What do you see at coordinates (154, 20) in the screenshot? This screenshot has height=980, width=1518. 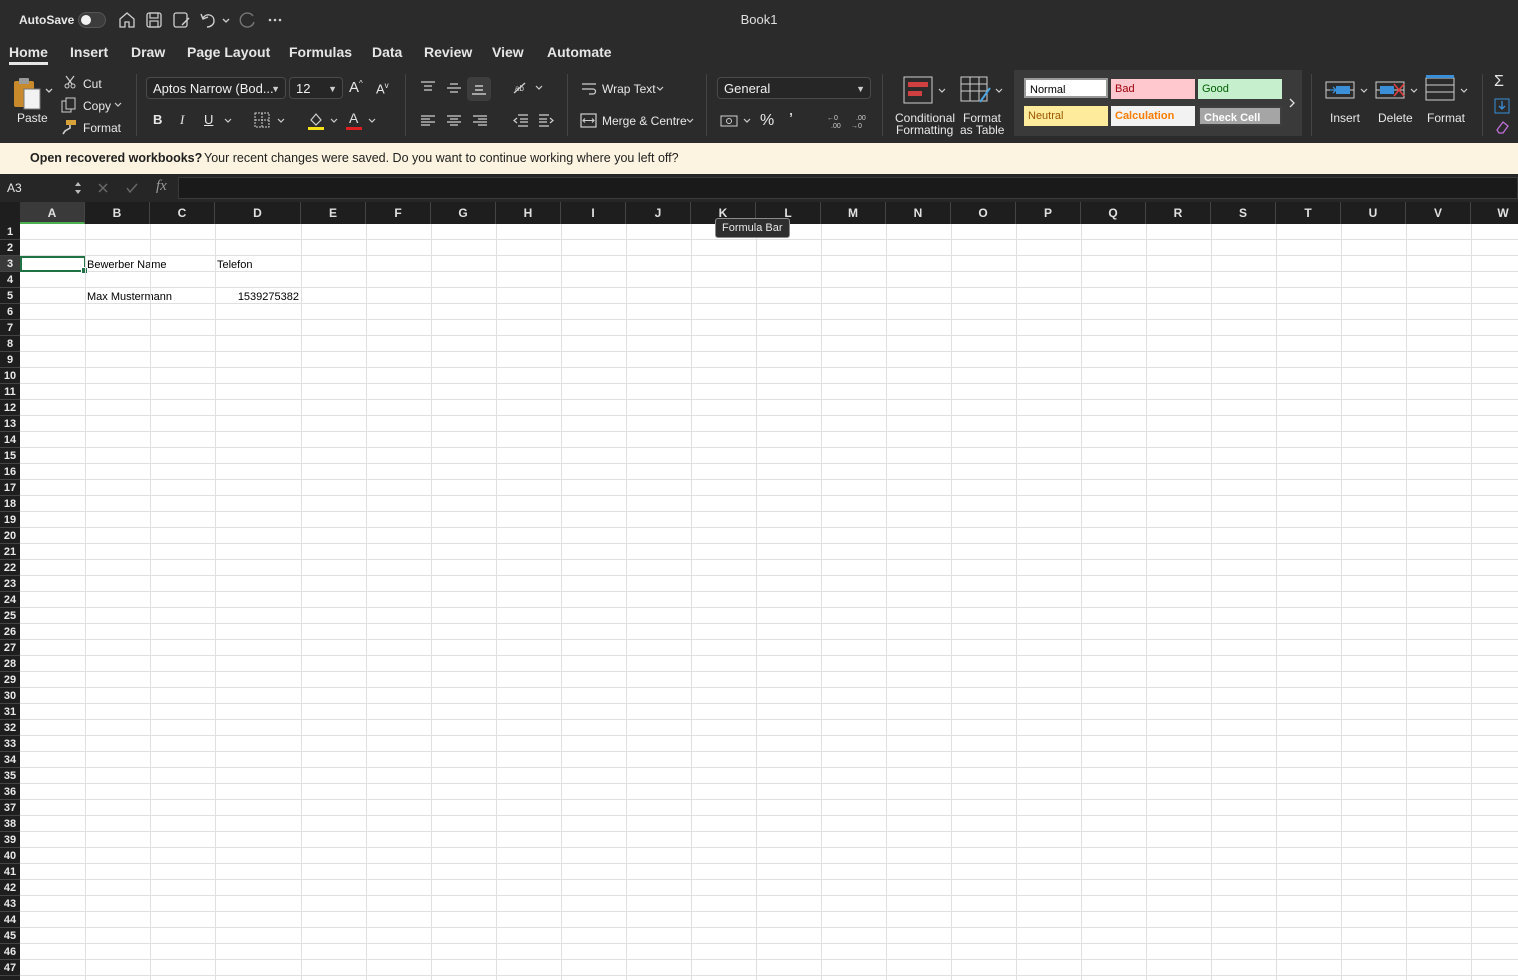 I see `save-icon` at bounding box center [154, 20].